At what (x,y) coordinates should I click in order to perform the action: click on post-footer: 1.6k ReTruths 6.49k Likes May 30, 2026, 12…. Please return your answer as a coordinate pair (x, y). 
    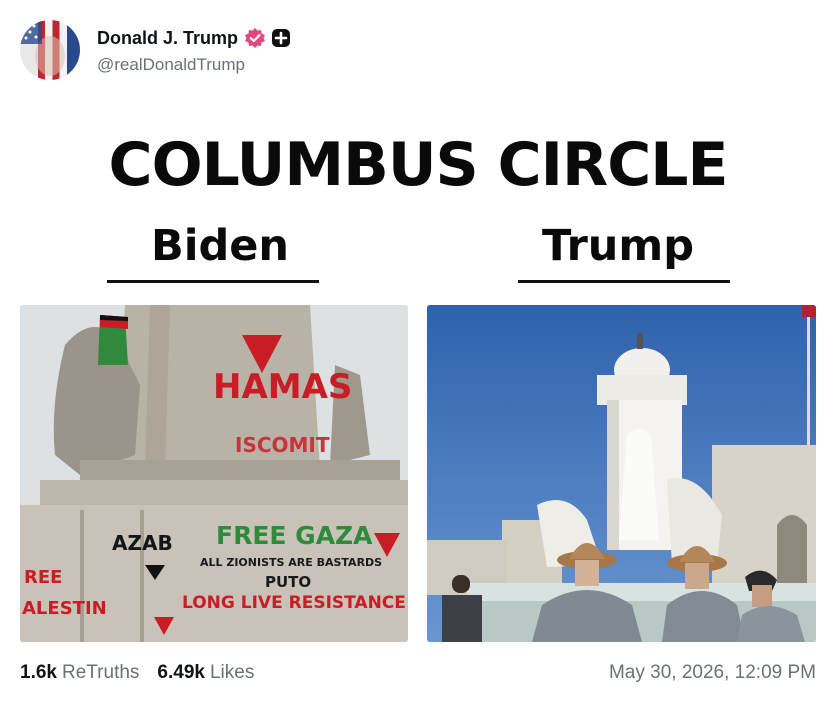
    Looking at the image, I should click on (418, 673).